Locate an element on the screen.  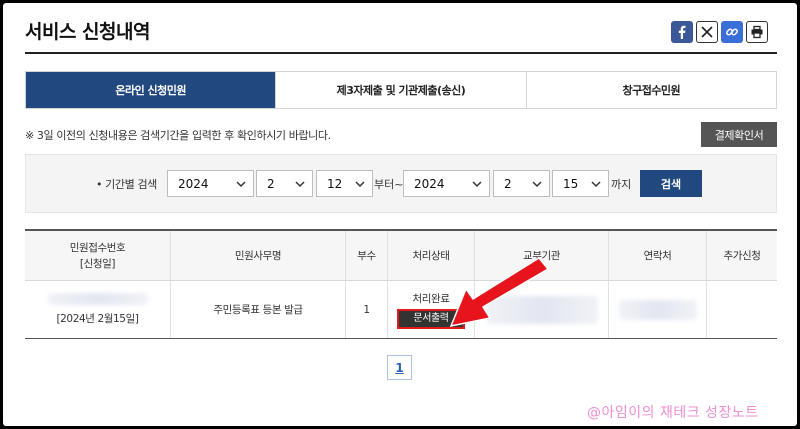
header-application-date-label: [신청일] is located at coordinates (97, 263).